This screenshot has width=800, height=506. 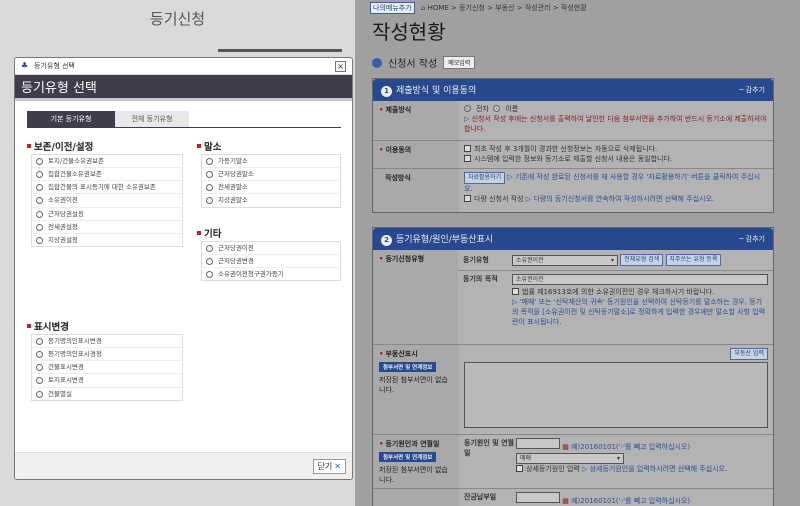 What do you see at coordinates (616, 395) in the screenshot?
I see `property-textarea` at bounding box center [616, 395].